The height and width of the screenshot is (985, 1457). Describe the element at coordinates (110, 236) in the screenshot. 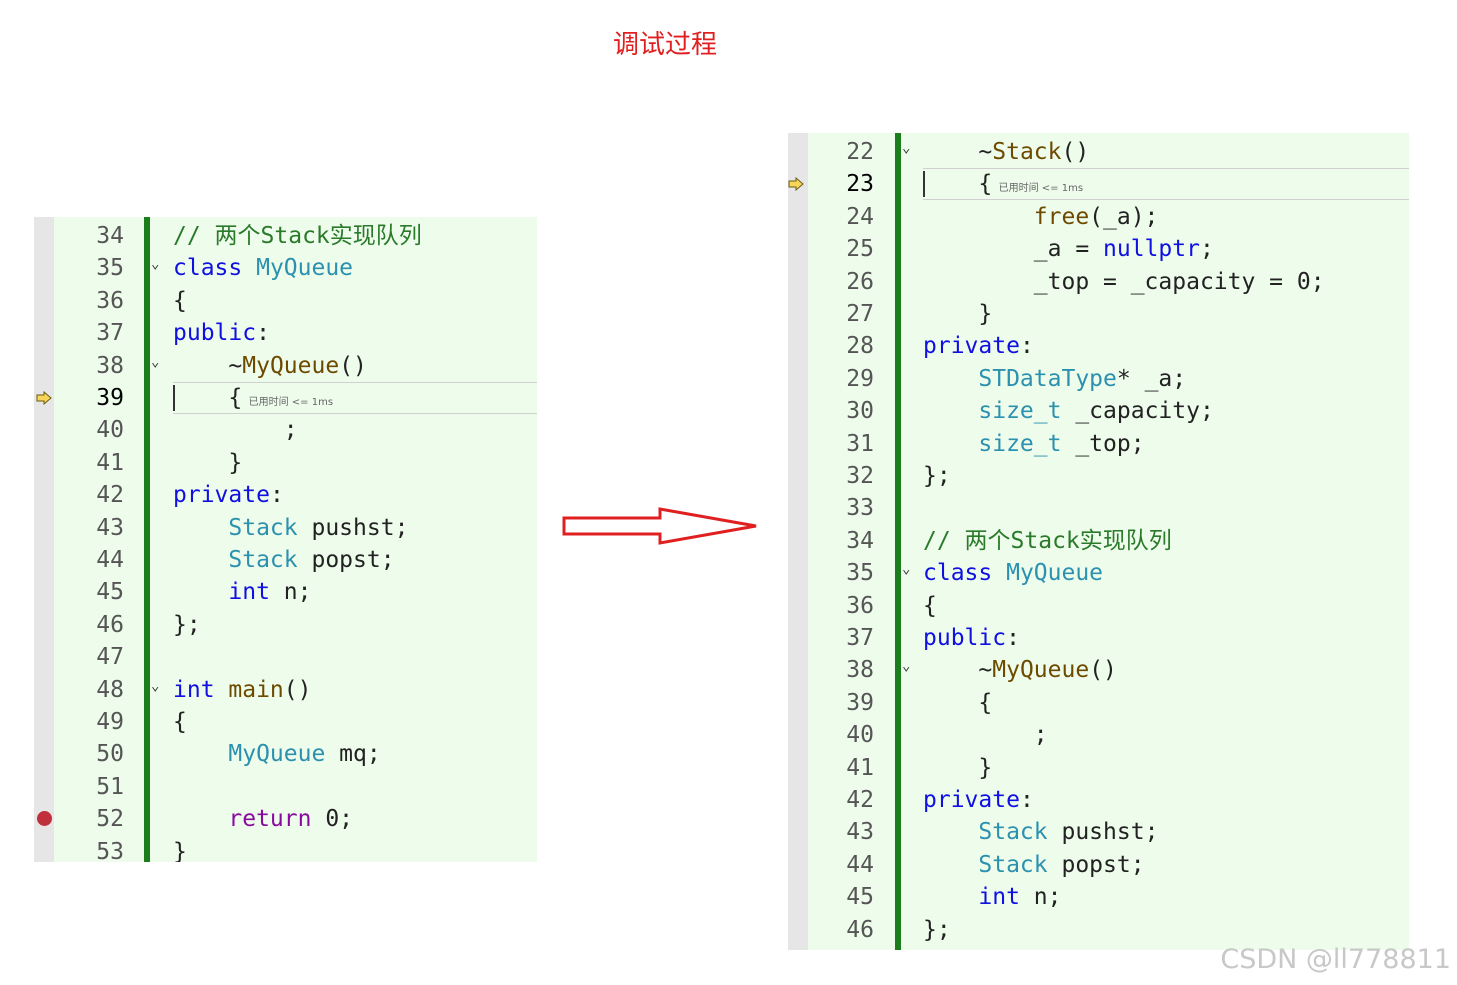

I see `line-number: 34` at that location.